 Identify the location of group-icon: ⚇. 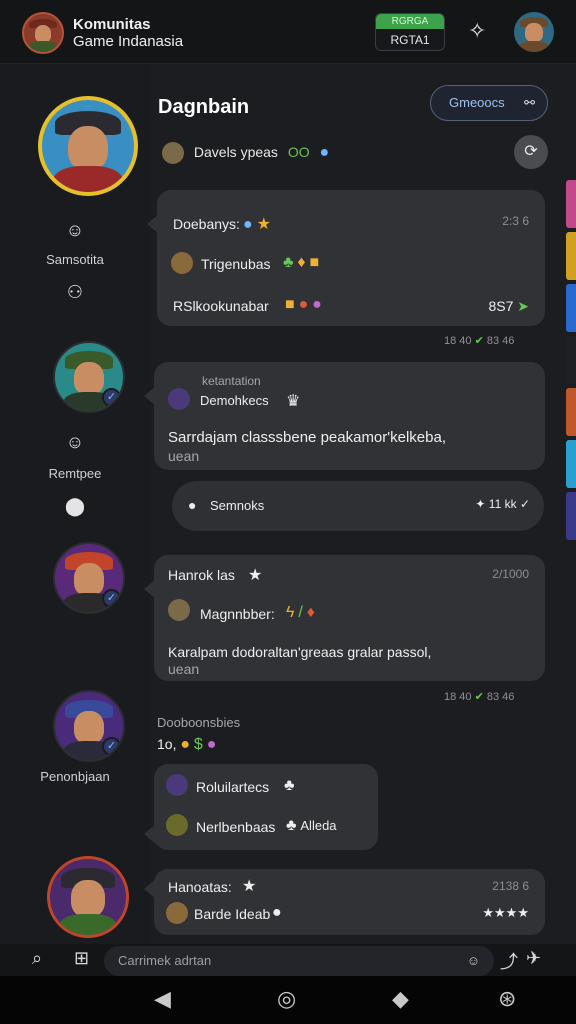
(75, 292).